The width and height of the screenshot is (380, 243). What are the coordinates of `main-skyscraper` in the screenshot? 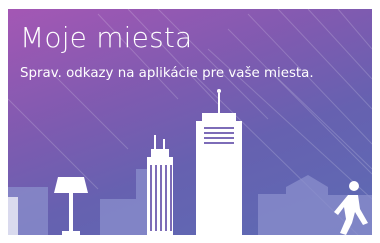 It's located at (219, 162).